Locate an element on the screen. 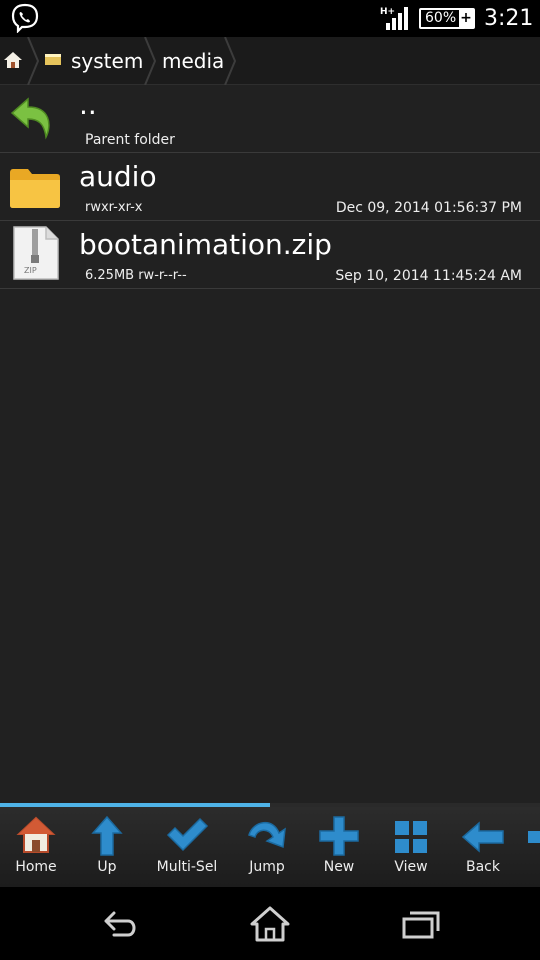  back-icon is located at coordinates (120, 924).